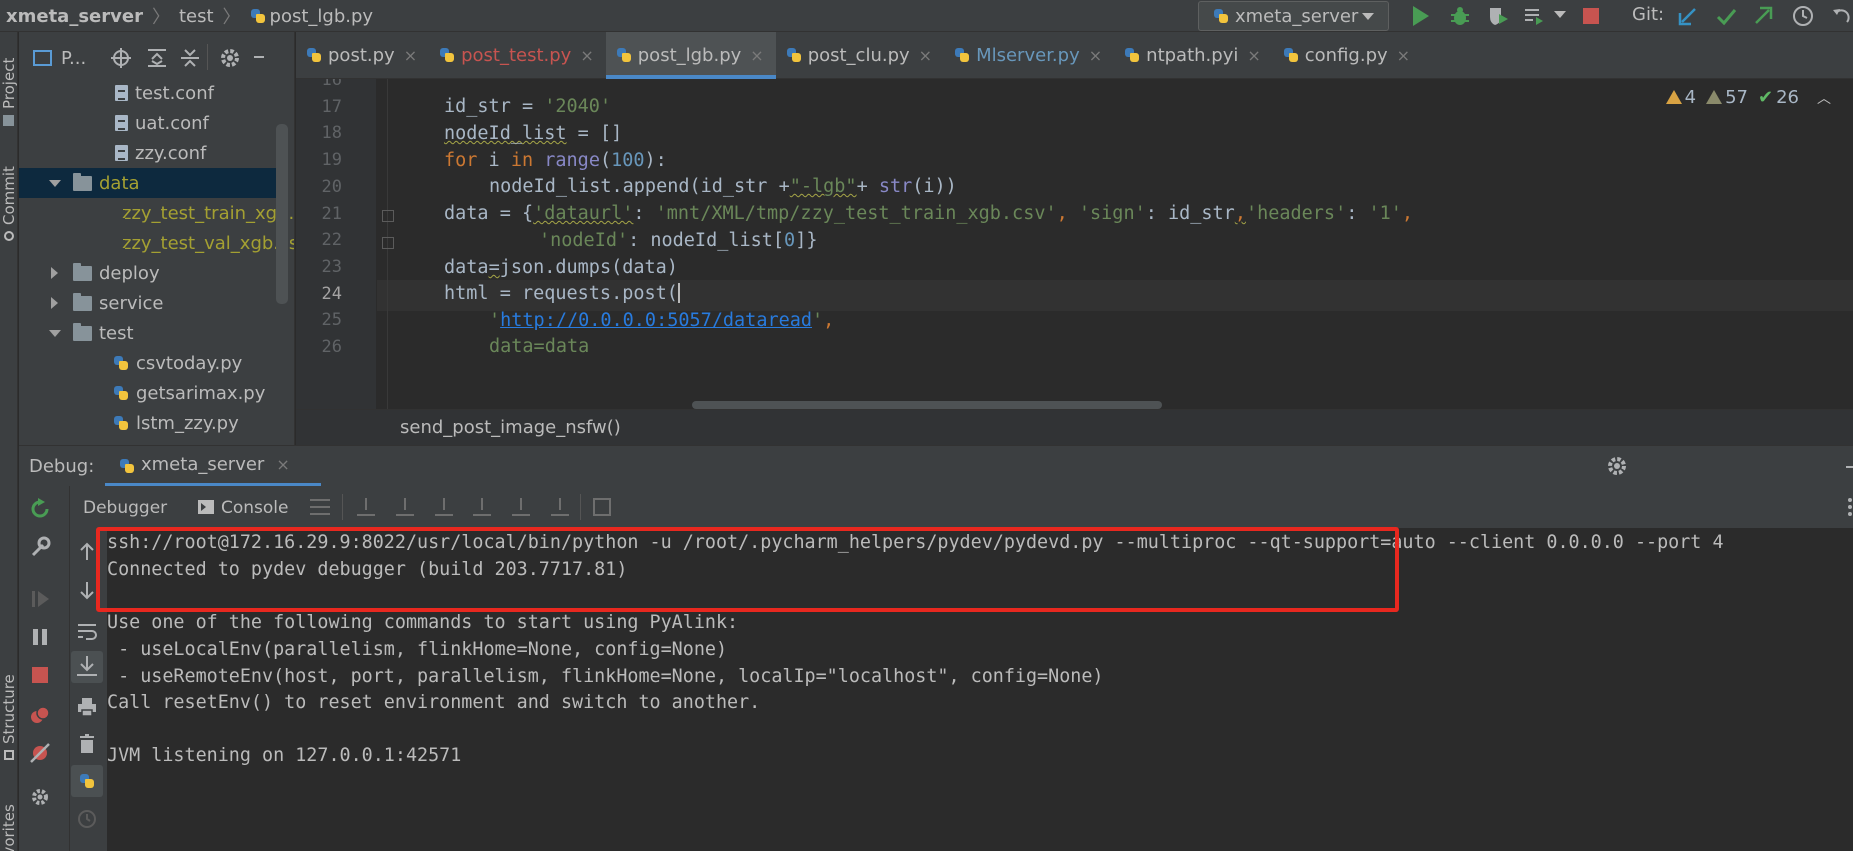 The width and height of the screenshot is (1853, 851). Describe the element at coordinates (560, 507) in the screenshot. I see `run-to-cursor-icon` at that location.